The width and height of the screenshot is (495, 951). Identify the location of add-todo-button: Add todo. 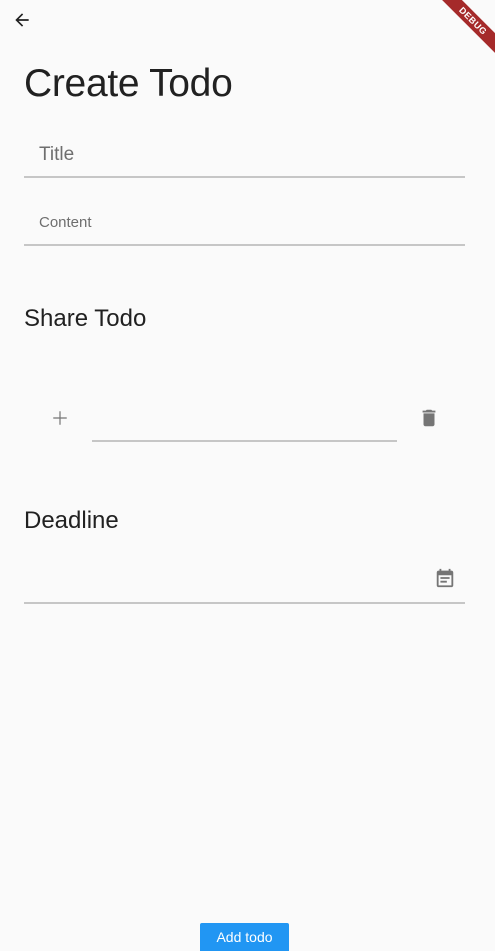
(244, 937).